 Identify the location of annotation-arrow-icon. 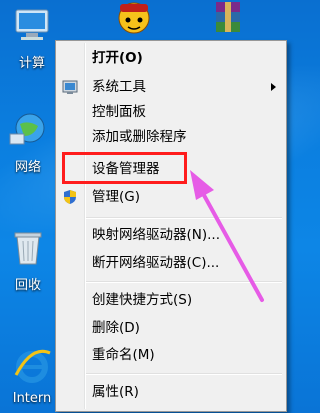
(227, 236).